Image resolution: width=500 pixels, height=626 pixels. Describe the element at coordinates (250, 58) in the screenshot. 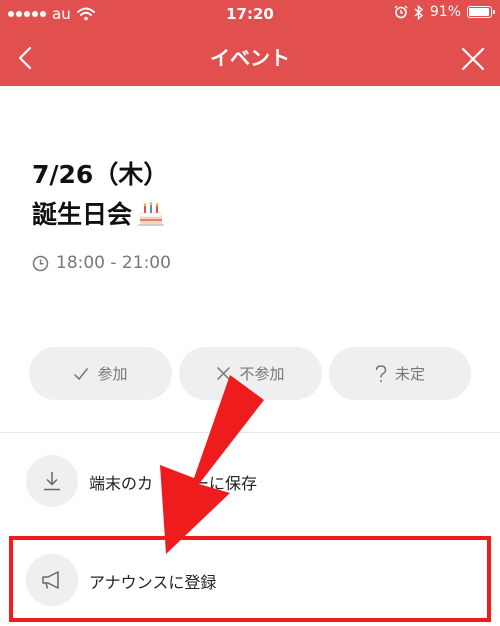

I see `page-title: イベント` at that location.